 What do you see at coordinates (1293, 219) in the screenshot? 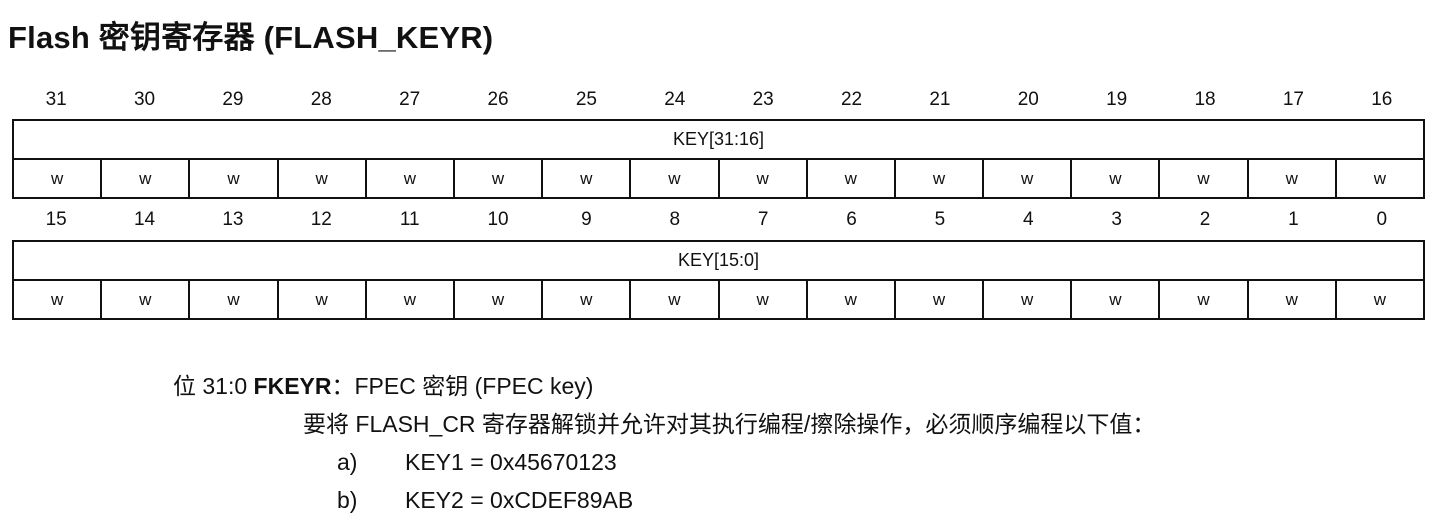
I see `bit-number: 1` at bounding box center [1293, 219].